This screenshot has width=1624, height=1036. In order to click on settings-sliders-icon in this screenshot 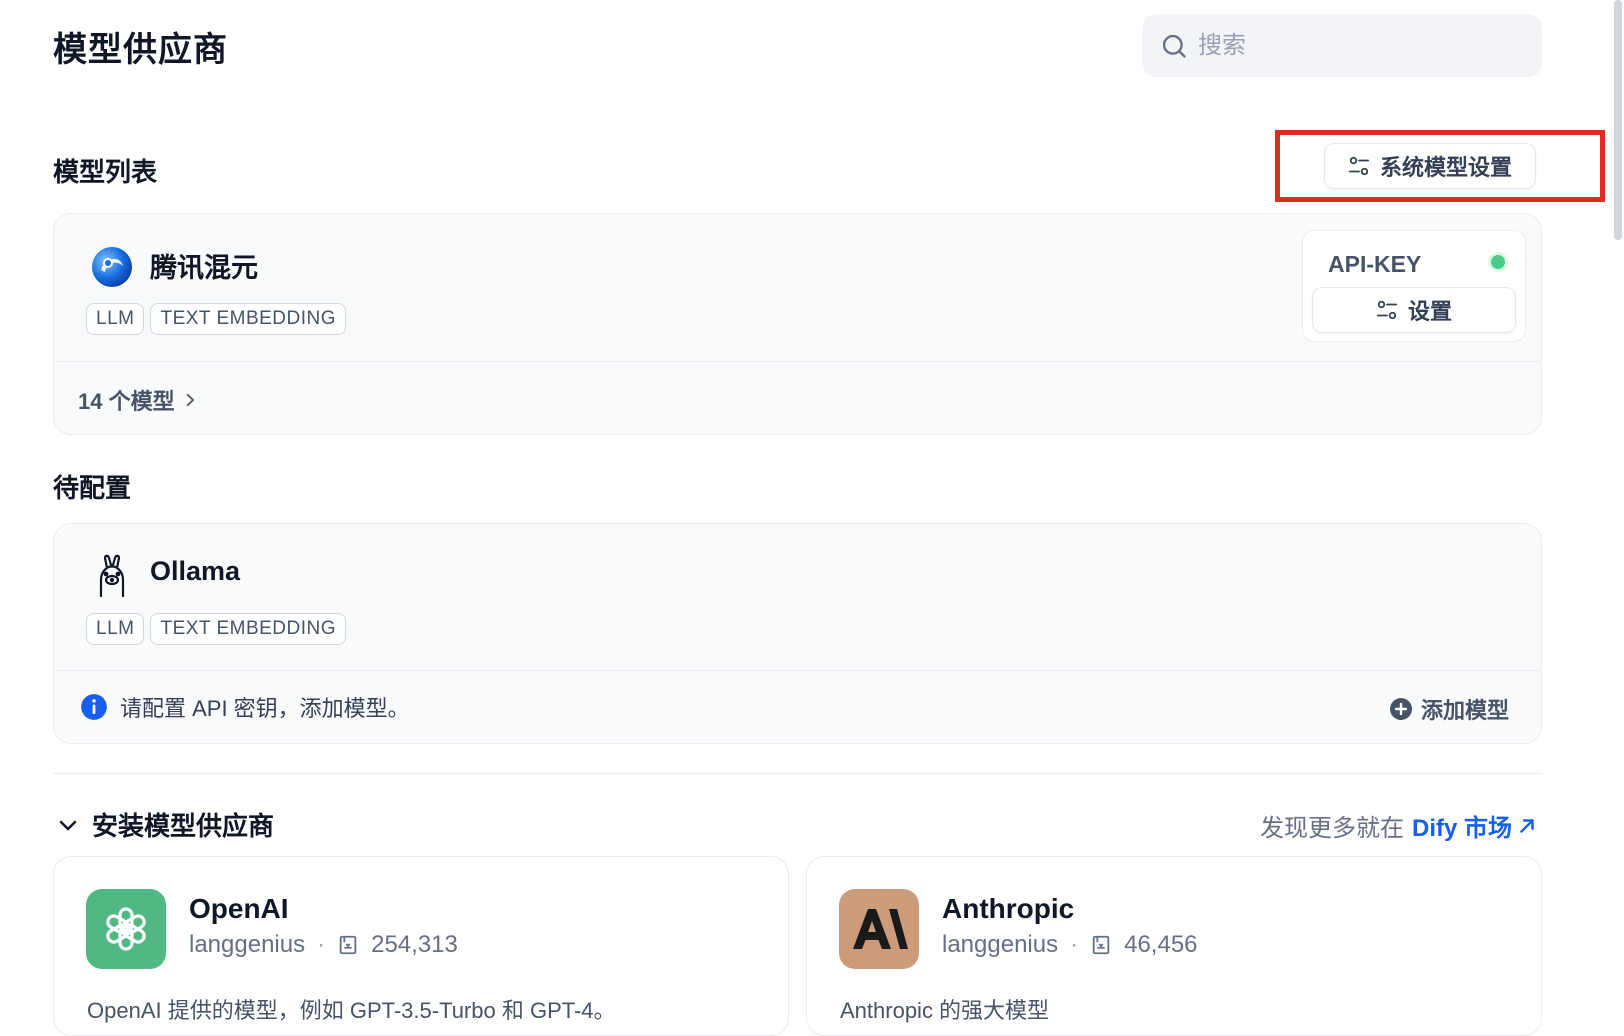, I will do `click(1387, 310)`.